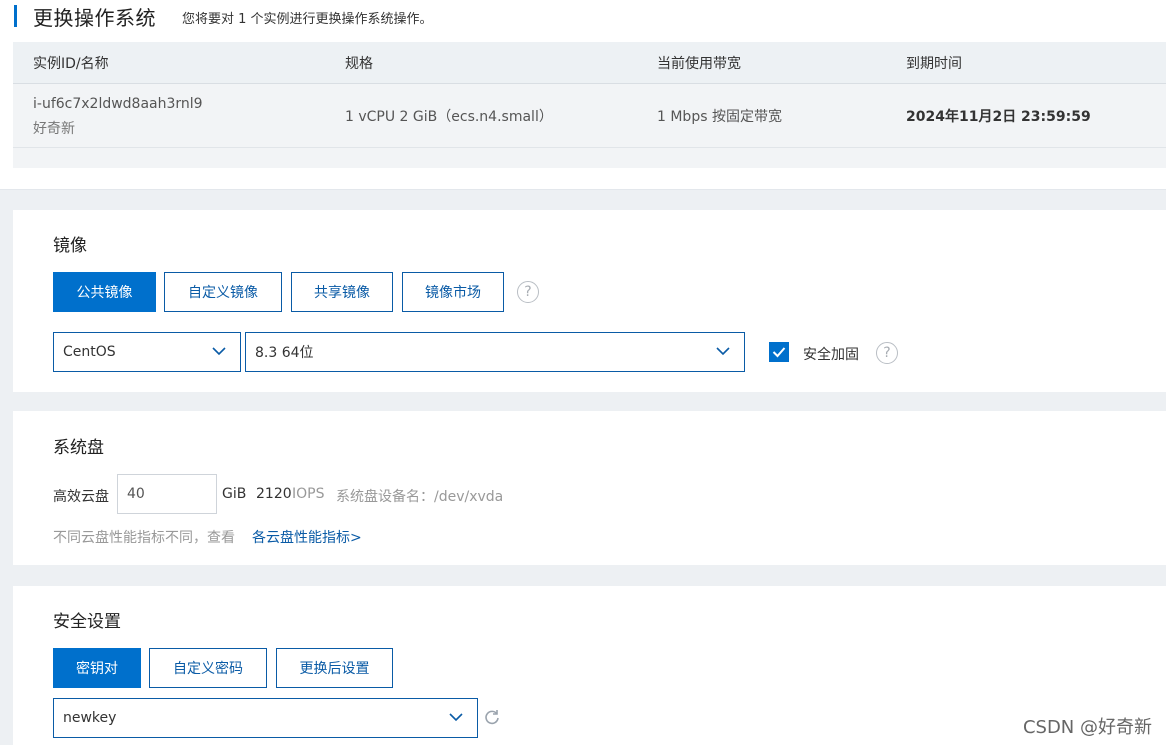 This screenshot has height=745, width=1166. What do you see at coordinates (81, 497) in the screenshot?
I see `disk-type-label: 高效云盘` at bounding box center [81, 497].